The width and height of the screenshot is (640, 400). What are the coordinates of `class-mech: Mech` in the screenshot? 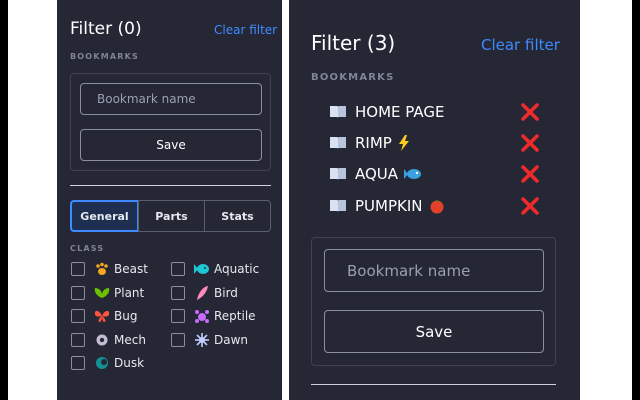 It's located at (108, 340).